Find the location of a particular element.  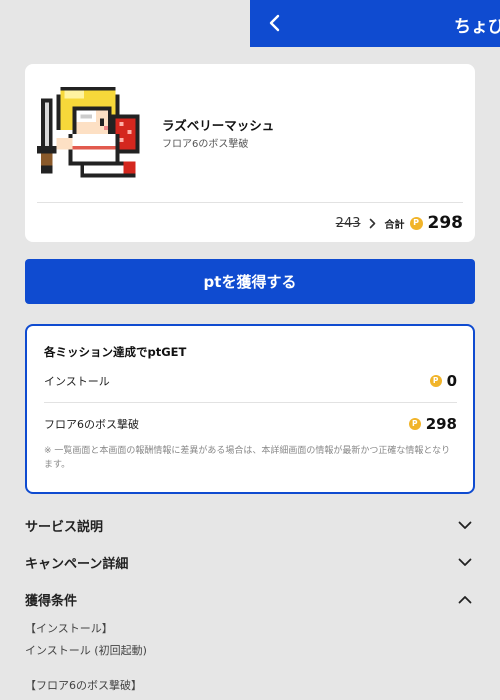

condition-heading: 【フロア6のボス撃破】 is located at coordinates (83, 685).